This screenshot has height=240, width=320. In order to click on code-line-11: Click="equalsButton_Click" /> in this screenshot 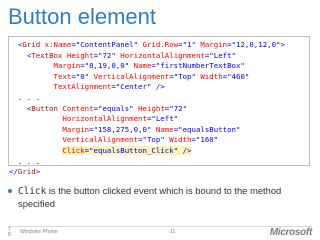, I will do `click(159, 151)`.